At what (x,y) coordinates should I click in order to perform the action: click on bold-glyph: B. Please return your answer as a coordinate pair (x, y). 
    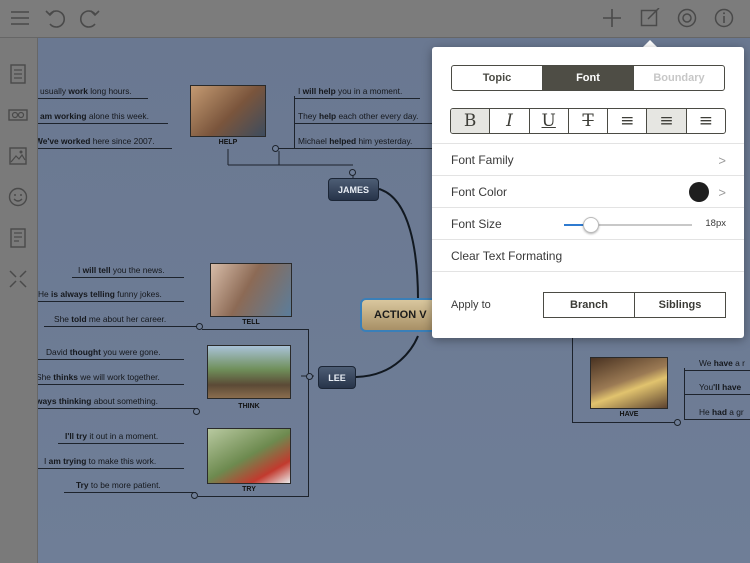
    Looking at the image, I should click on (470, 121).